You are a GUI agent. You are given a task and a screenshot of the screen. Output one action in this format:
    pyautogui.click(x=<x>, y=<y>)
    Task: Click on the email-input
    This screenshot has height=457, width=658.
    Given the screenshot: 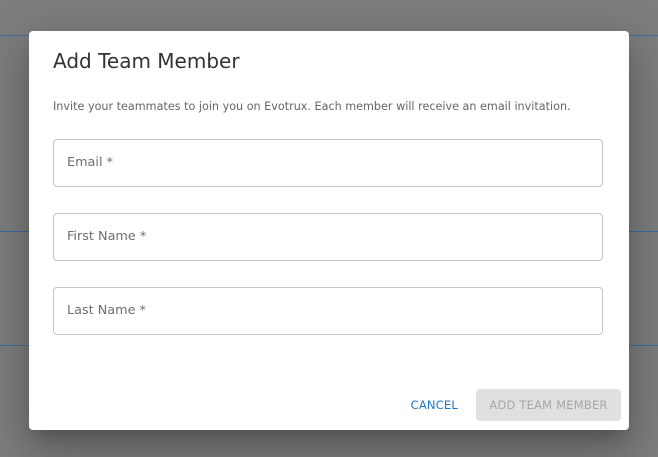 What is the action you would take?
    pyautogui.click(x=328, y=163)
    